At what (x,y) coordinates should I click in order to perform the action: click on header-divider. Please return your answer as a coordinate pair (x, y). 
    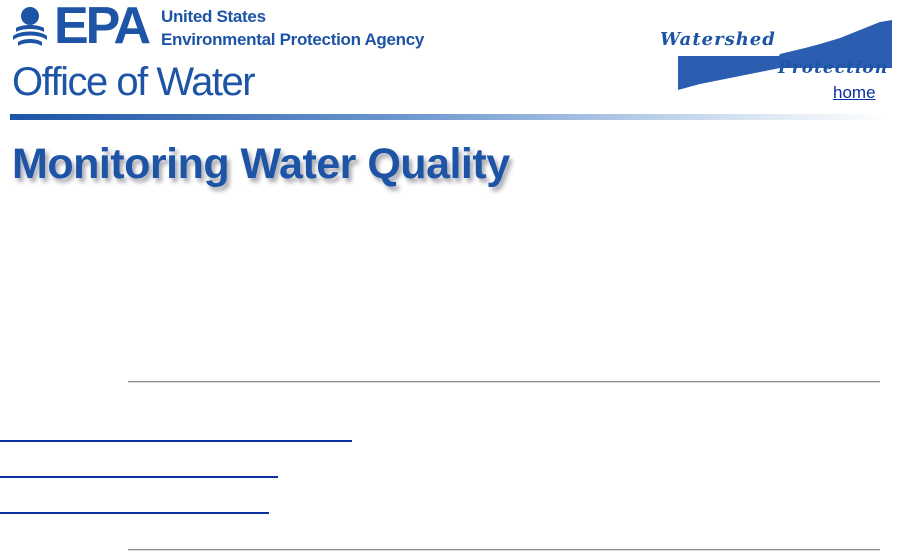
    Looking at the image, I should click on (449, 117).